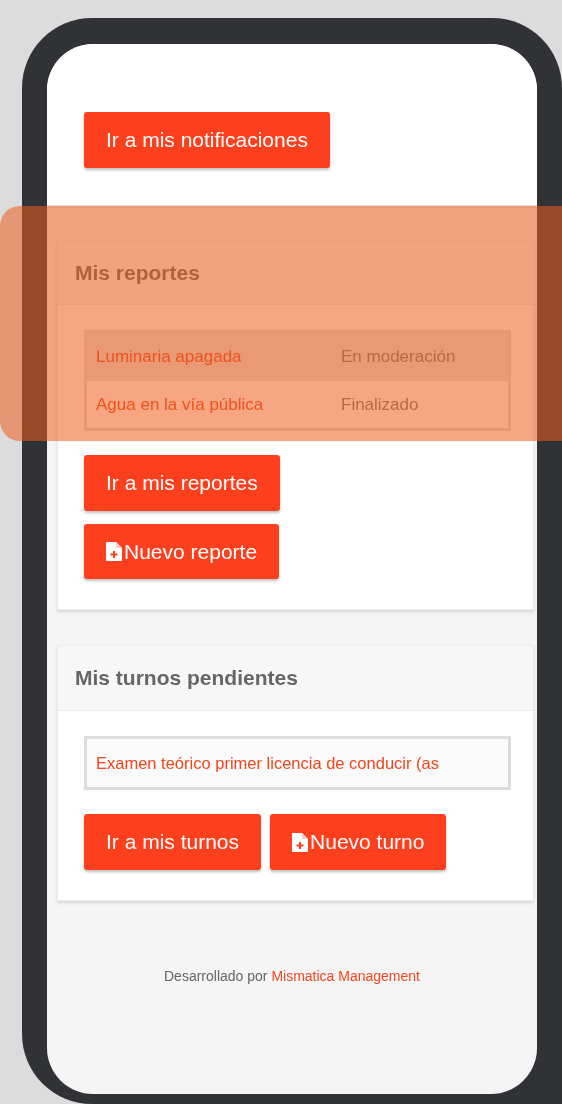 Image resolution: width=562 pixels, height=1104 pixels. I want to click on footer-text: Desarrollado por Mismatica Management, so click(292, 976).